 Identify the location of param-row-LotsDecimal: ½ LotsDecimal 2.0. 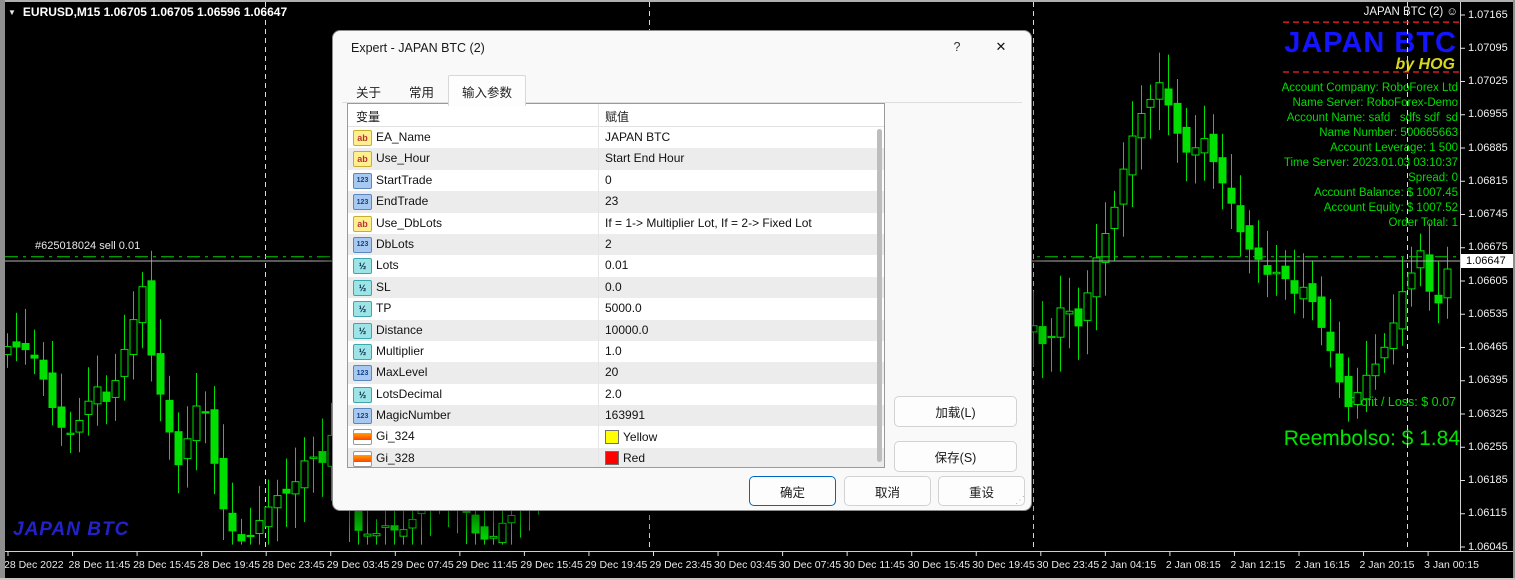
(616, 394).